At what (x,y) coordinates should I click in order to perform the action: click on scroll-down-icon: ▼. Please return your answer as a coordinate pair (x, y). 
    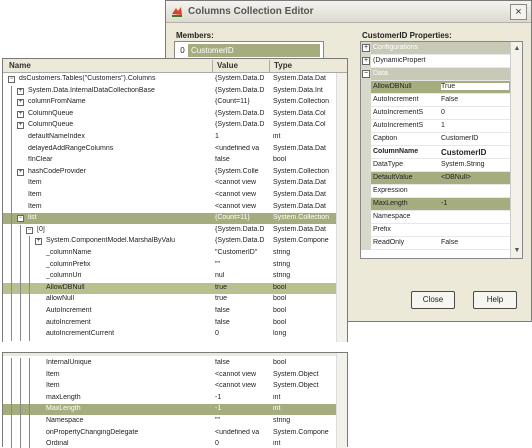
    Looking at the image, I should click on (517, 251).